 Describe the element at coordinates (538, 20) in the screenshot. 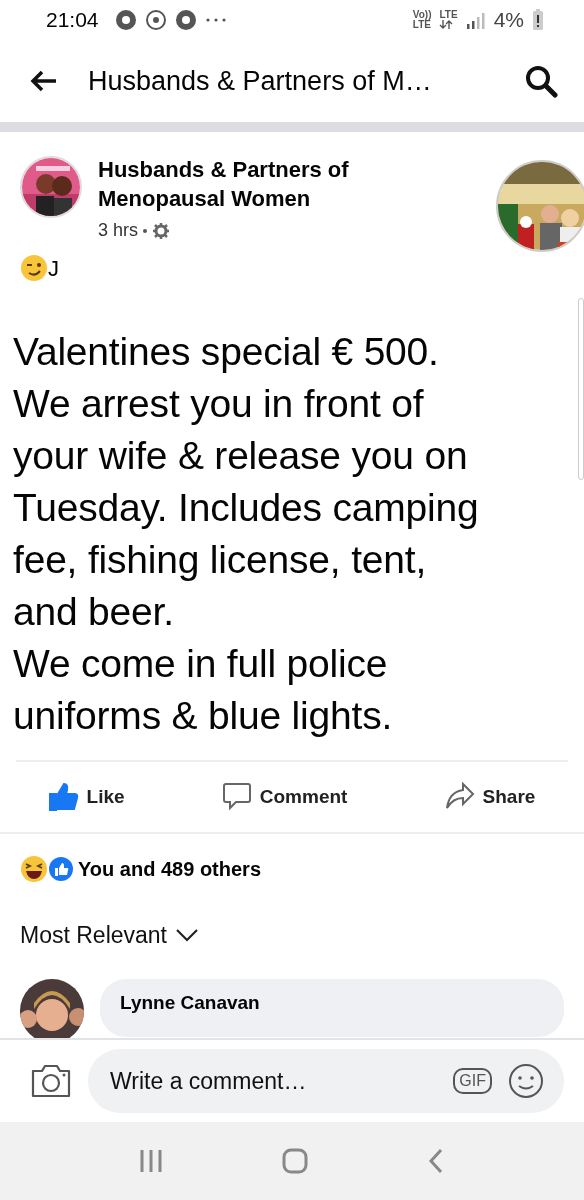

I see `battery-icon` at that location.